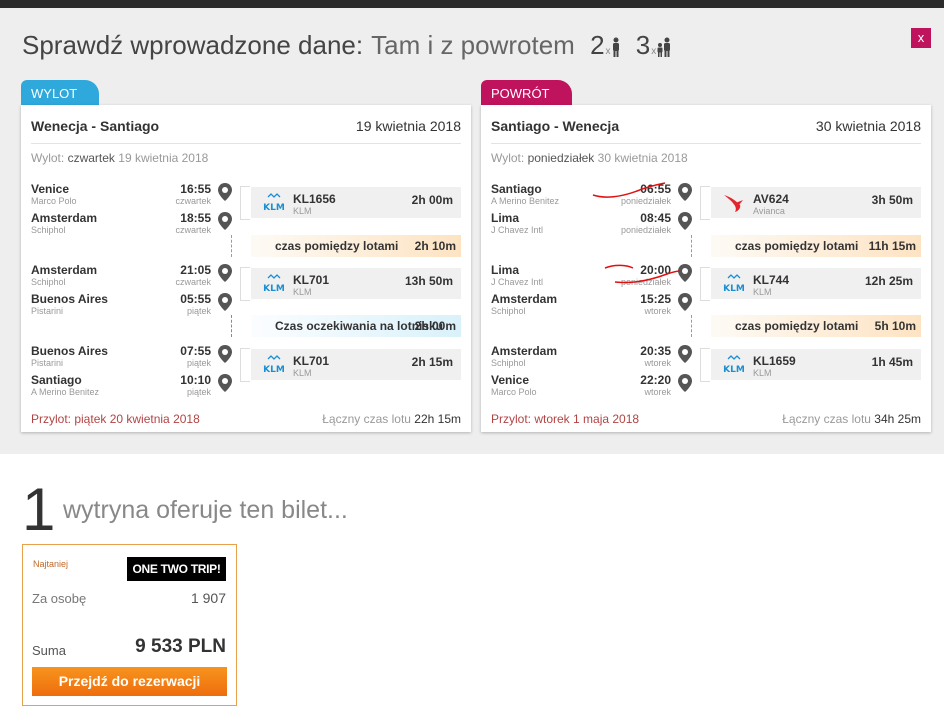 Image resolution: width=944 pixels, height=727 pixels. What do you see at coordinates (356, 364) in the screenshot?
I see `flight-segment: KLM KL701 KLM 2h 15m` at bounding box center [356, 364].